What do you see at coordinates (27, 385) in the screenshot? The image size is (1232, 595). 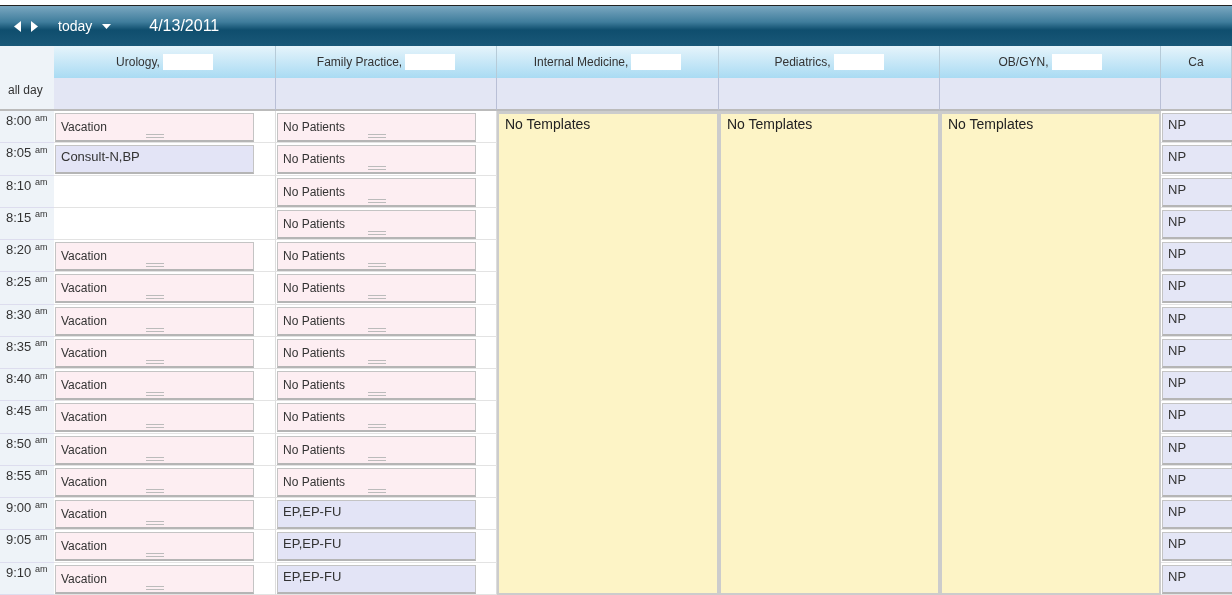 I see `time-label: 8:40 $^{am}$` at bounding box center [27, 385].